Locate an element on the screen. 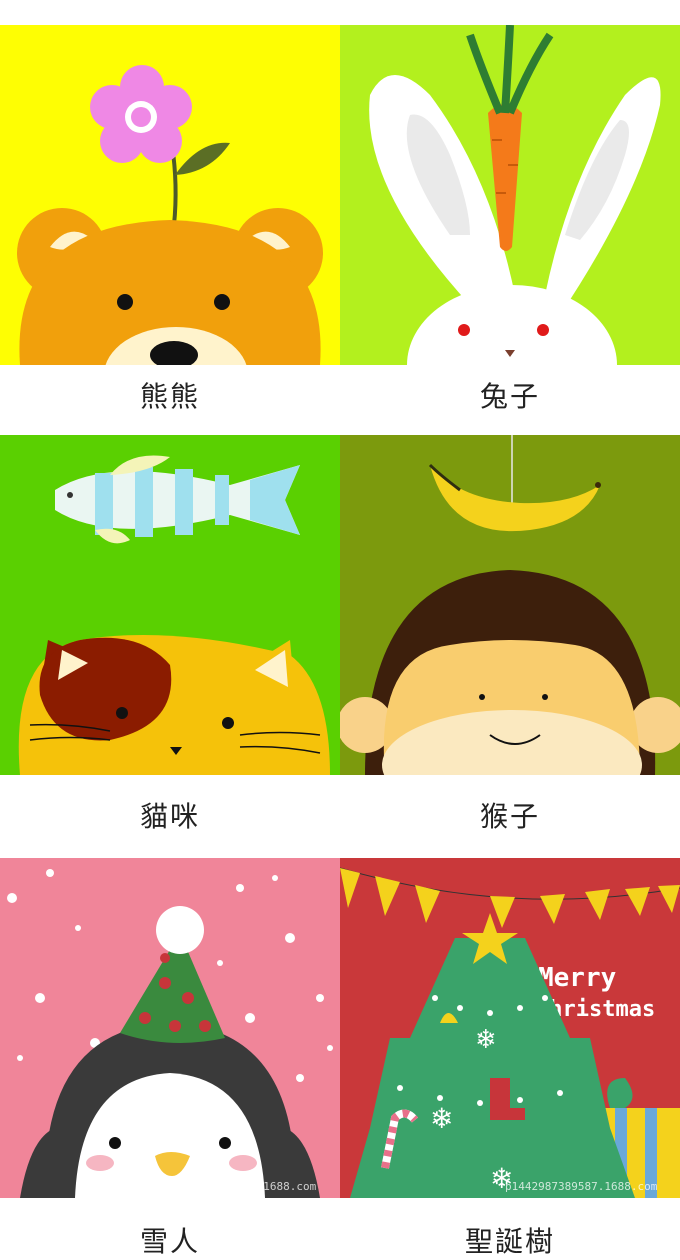 The width and height of the screenshot is (680, 1260). penguin-illustration is located at coordinates (170, 1028).